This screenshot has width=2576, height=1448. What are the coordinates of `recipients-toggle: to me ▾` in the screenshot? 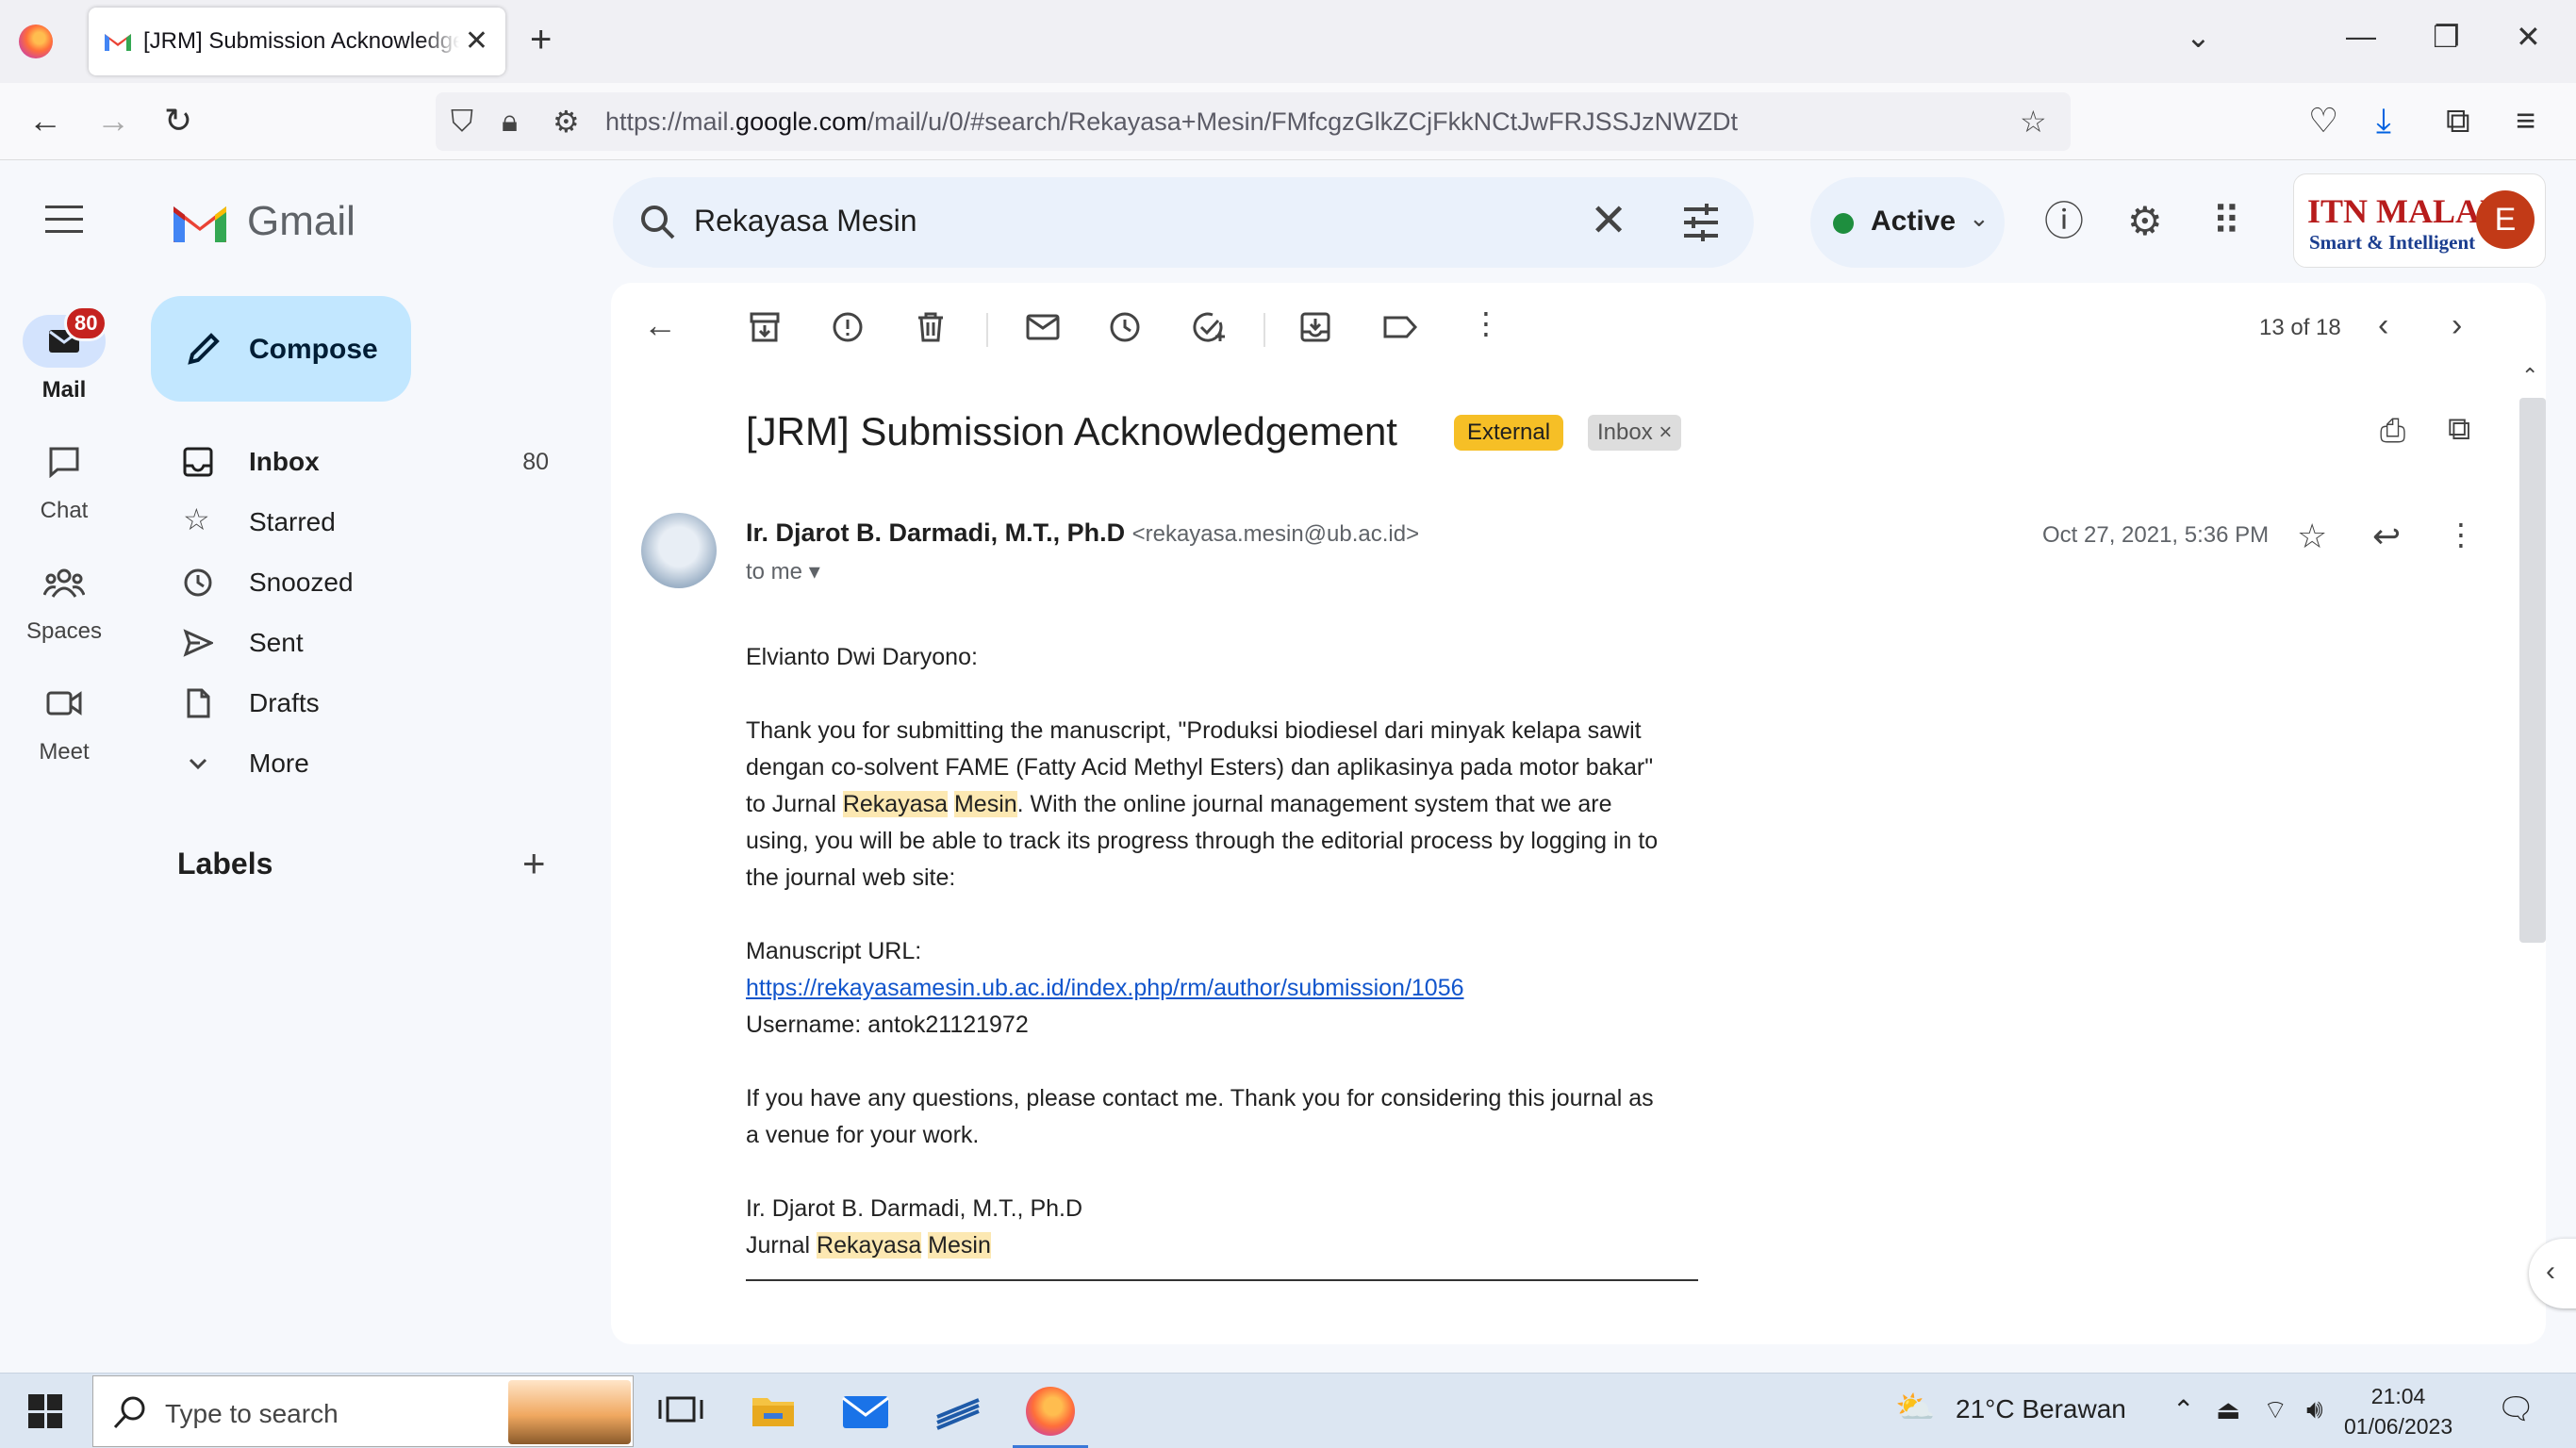 It's located at (783, 571).